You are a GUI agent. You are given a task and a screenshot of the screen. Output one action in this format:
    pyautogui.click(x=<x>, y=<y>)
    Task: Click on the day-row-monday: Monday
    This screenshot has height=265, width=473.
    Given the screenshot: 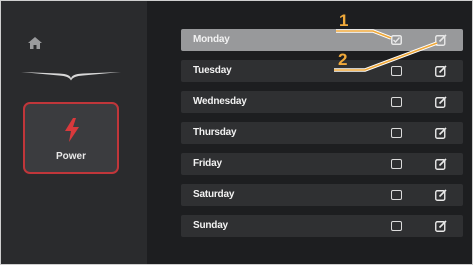 What is the action you would take?
    pyautogui.click(x=322, y=40)
    